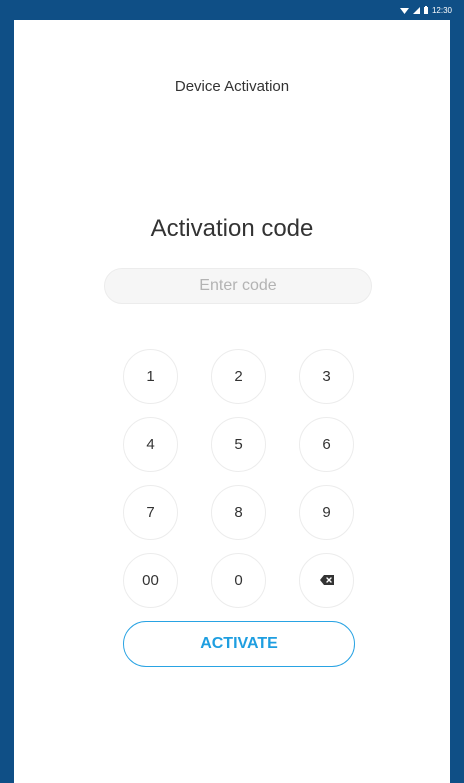 This screenshot has height=783, width=464. I want to click on key-5: 5, so click(238, 444).